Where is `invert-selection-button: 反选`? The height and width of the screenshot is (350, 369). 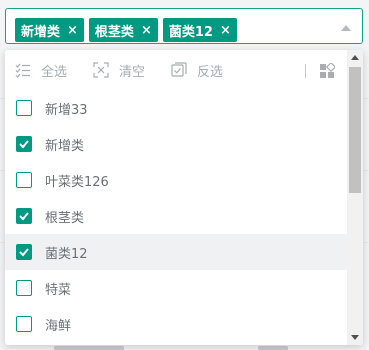
invert-selection-button: 反选 is located at coordinates (197, 70).